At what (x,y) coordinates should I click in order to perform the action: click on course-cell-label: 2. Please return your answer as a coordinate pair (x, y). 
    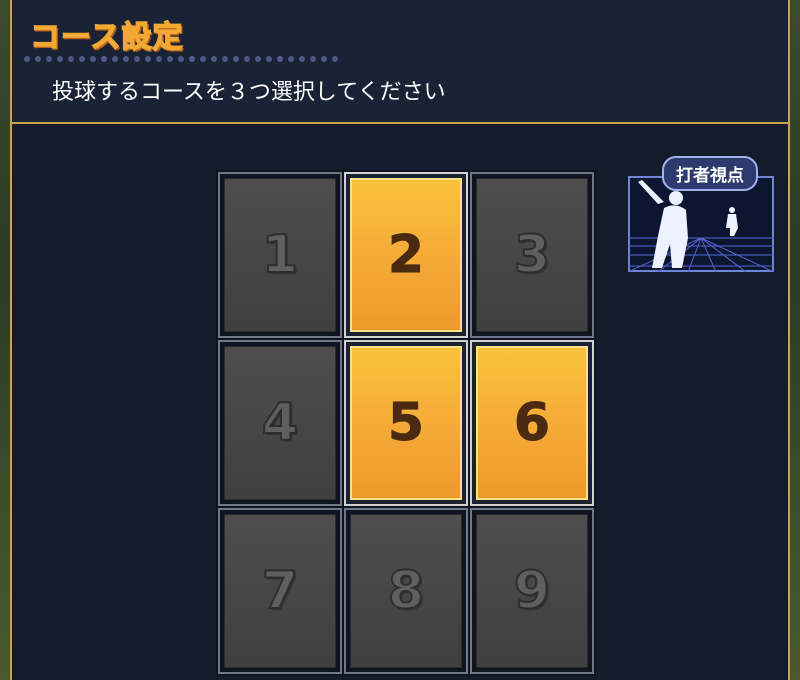
    Looking at the image, I should click on (406, 255).